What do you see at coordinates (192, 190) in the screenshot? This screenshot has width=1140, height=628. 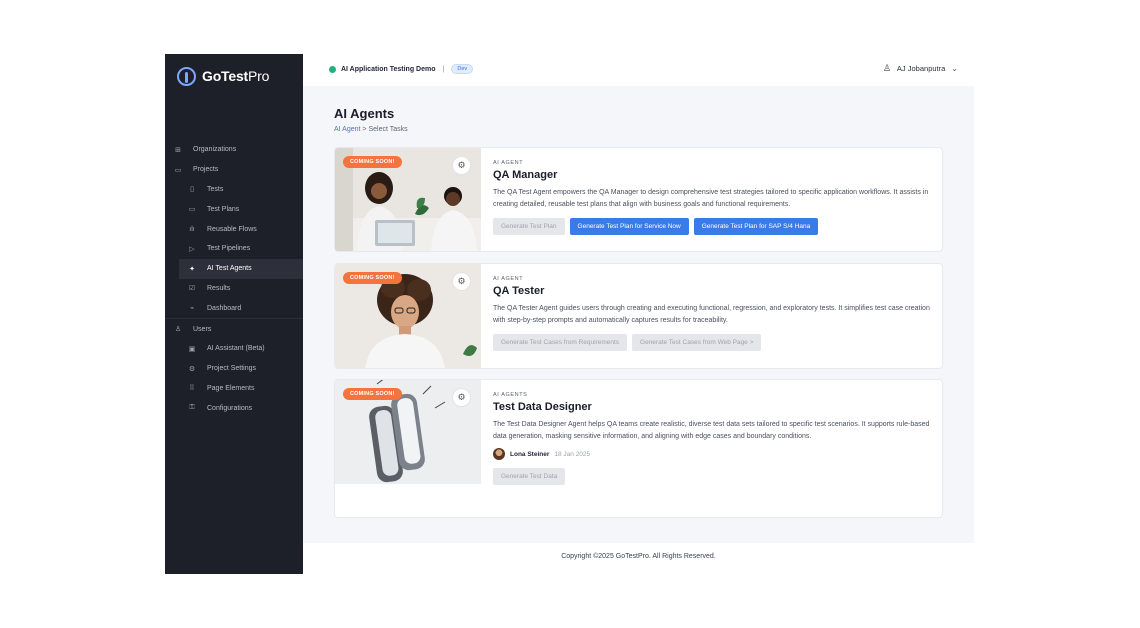 I see `file-icon: ▯` at bounding box center [192, 190].